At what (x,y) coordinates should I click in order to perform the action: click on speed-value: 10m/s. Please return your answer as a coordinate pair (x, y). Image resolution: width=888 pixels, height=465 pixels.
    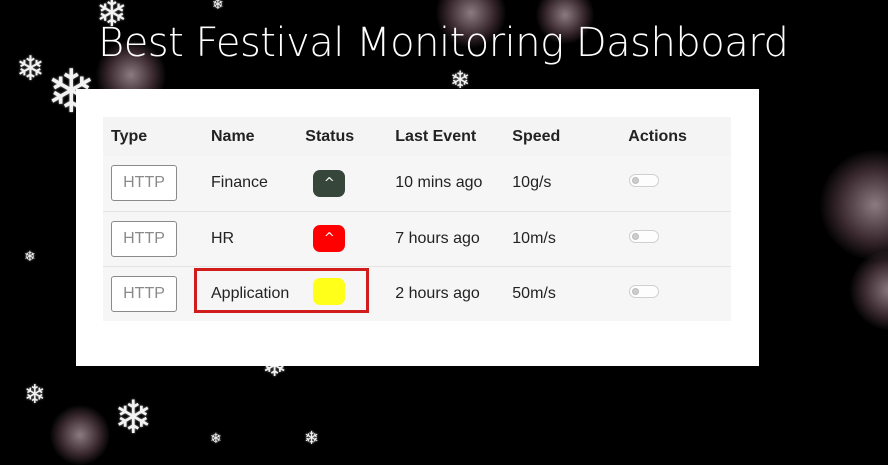
    Looking at the image, I should click on (562, 238).